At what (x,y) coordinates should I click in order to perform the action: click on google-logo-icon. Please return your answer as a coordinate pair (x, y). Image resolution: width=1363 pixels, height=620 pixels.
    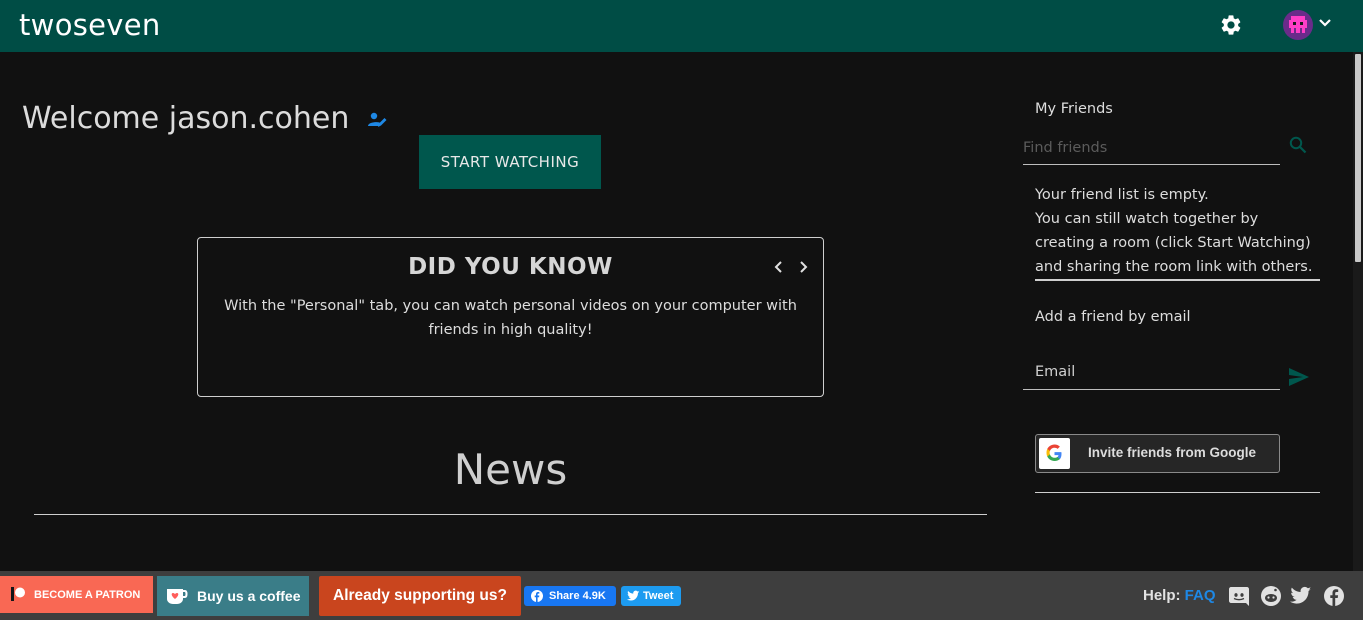
    Looking at the image, I should click on (1054, 453).